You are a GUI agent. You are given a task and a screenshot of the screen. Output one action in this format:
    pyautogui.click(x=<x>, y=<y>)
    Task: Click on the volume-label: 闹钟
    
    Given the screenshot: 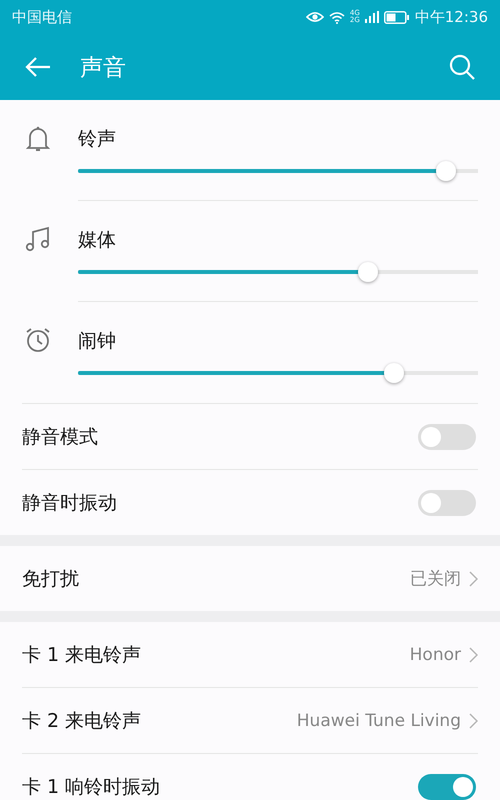 What is the action you would take?
    pyautogui.click(x=97, y=341)
    